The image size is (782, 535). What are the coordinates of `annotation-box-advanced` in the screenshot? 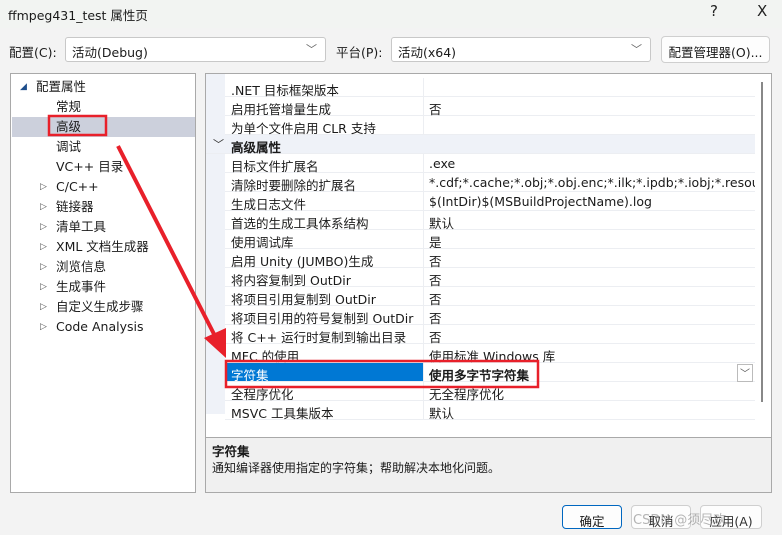 It's located at (77, 125).